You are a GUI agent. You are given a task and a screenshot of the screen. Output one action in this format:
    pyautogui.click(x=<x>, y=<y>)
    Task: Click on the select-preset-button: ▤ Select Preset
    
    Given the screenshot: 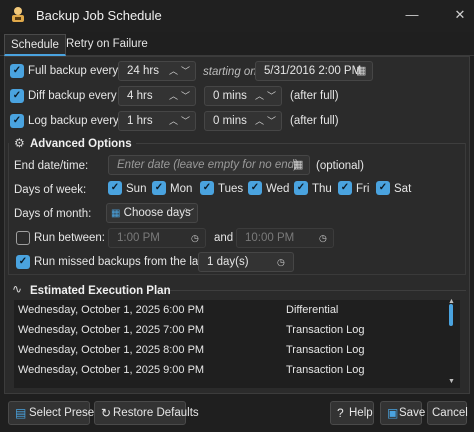 What is the action you would take?
    pyautogui.click(x=52, y=413)
    